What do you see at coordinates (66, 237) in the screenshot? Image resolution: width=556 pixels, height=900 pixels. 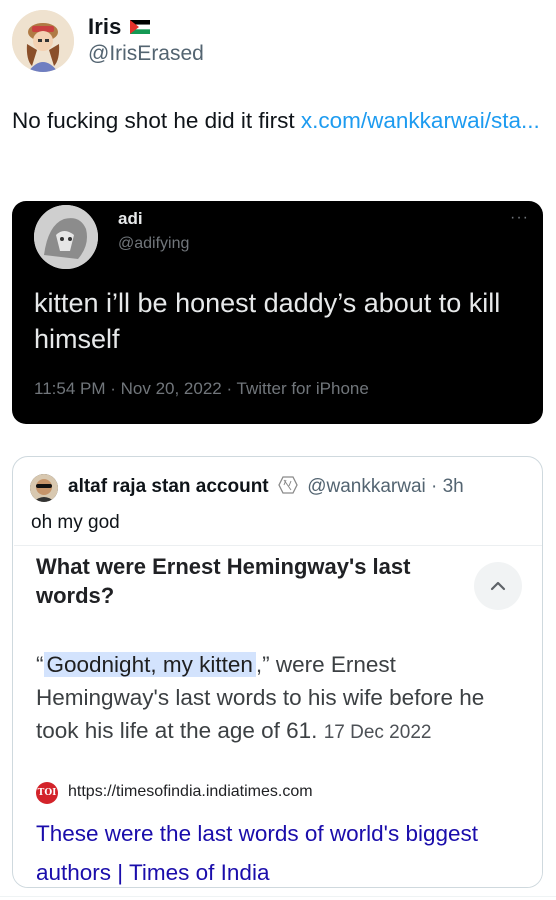 I see `screenshot-avatar` at bounding box center [66, 237].